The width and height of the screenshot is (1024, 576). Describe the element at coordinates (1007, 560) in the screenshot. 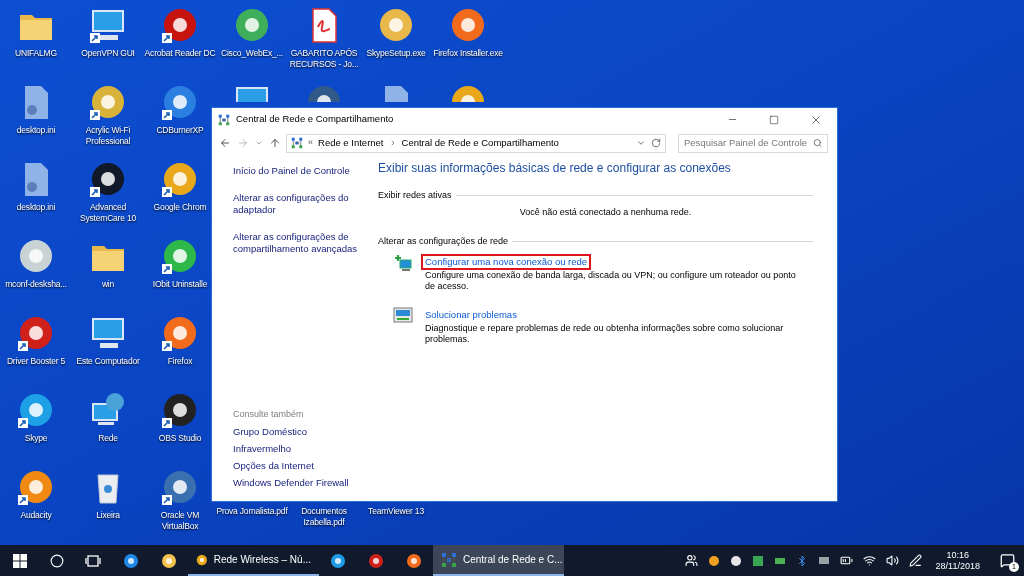

I see `notifications-icon` at that location.